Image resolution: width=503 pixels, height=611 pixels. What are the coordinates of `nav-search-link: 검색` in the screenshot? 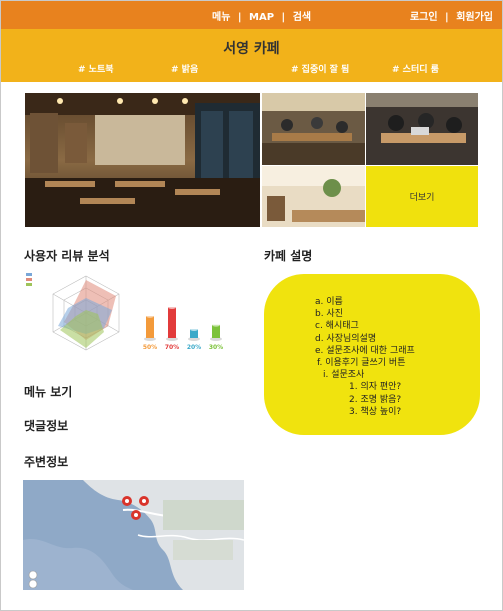 It's located at (302, 15).